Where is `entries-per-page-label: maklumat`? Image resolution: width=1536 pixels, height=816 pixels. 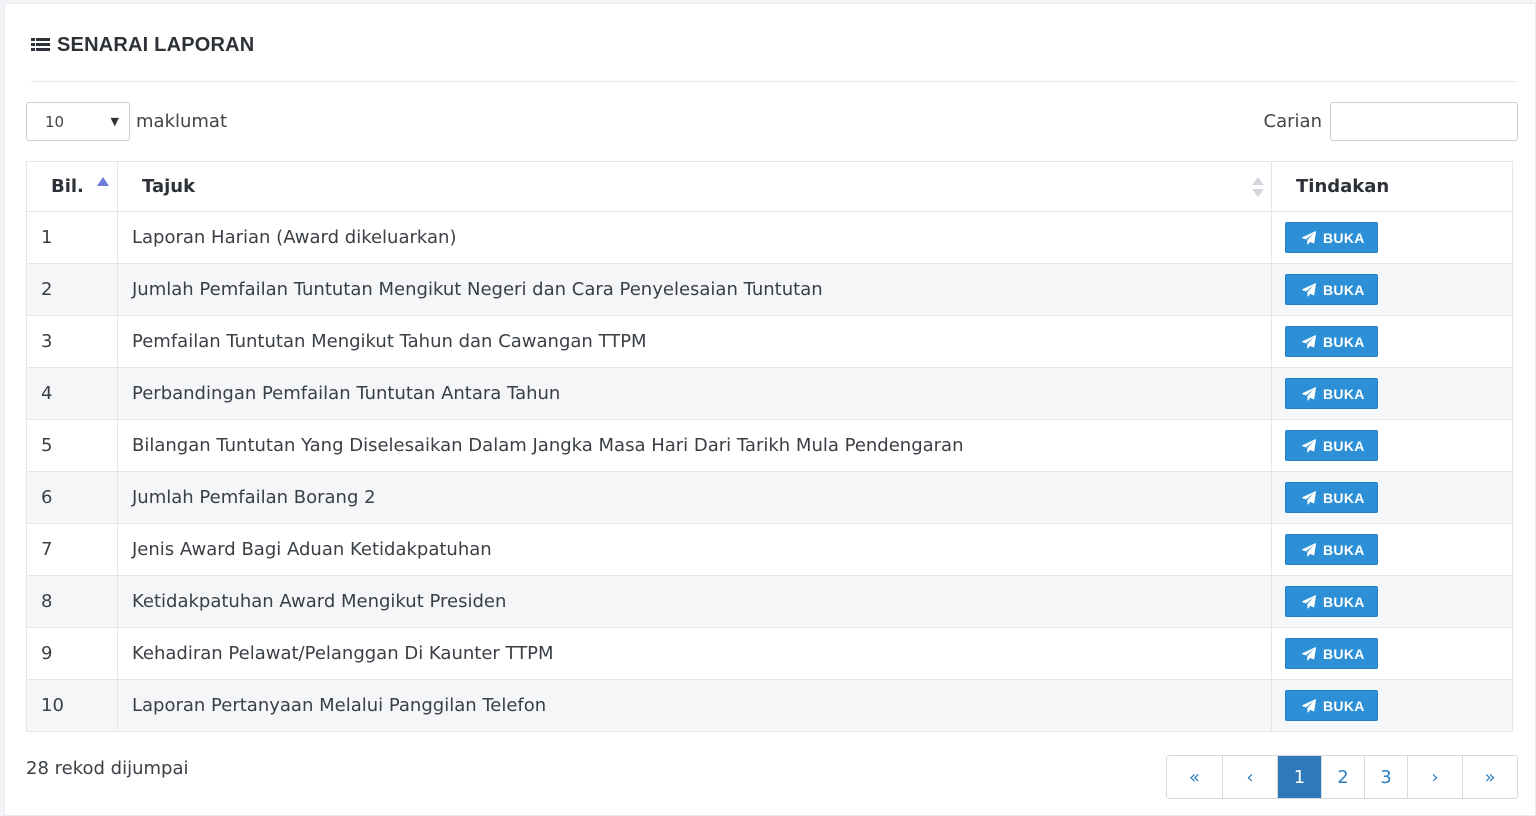
entries-per-page-label: maklumat is located at coordinates (182, 121).